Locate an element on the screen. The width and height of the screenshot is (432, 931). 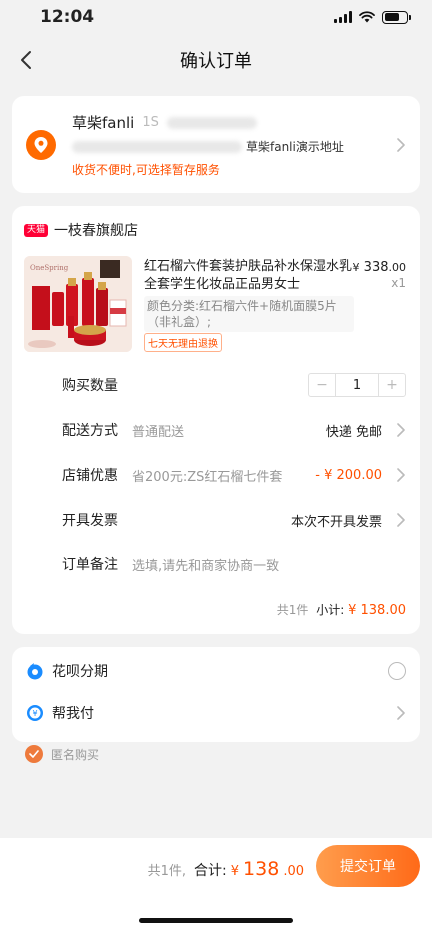
discount-detail: 省200元:ZS红石榴七件套 is located at coordinates (207, 477).